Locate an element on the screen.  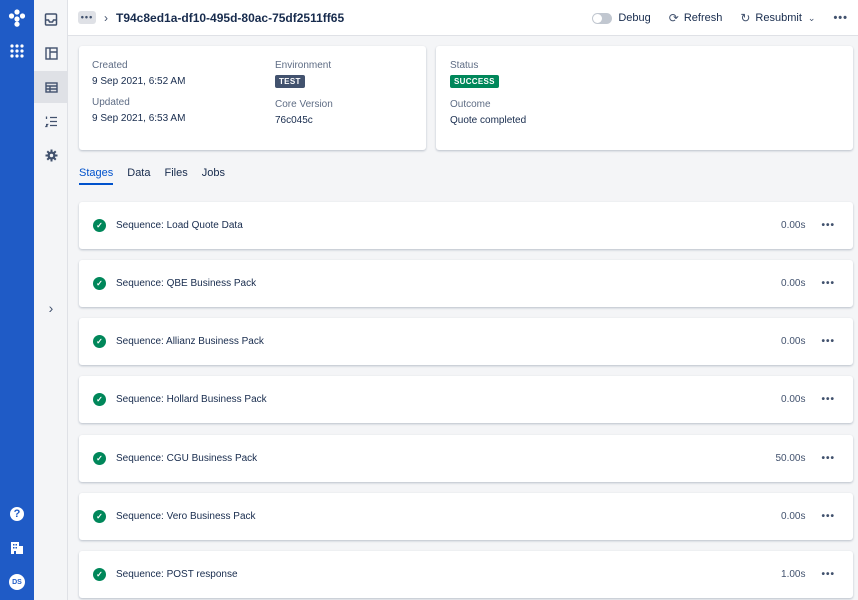
status-info-card: Status SUCCESS Outcome Quote completed is located at coordinates (644, 98).